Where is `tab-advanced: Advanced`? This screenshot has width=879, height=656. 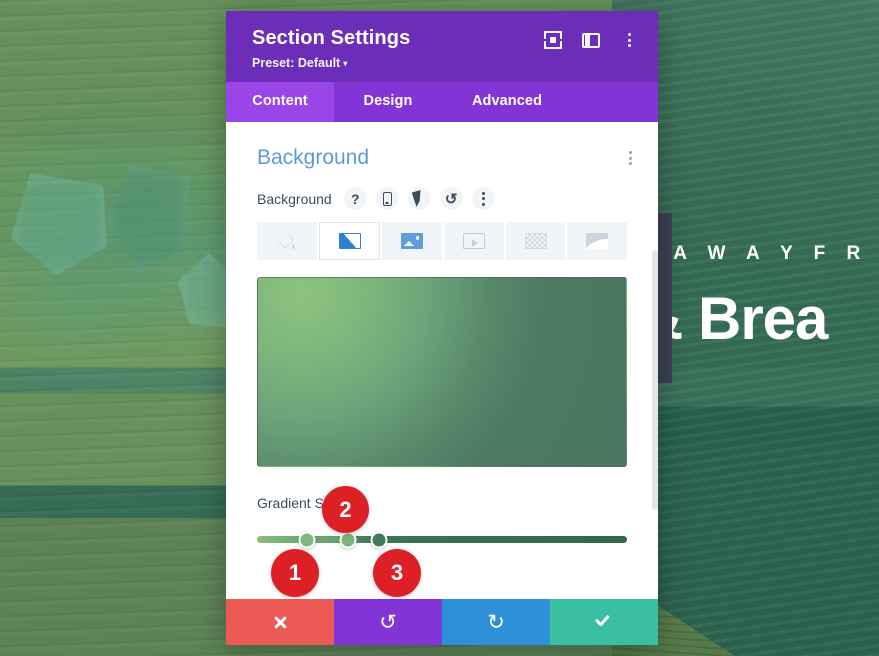 tab-advanced: Advanced is located at coordinates (507, 102).